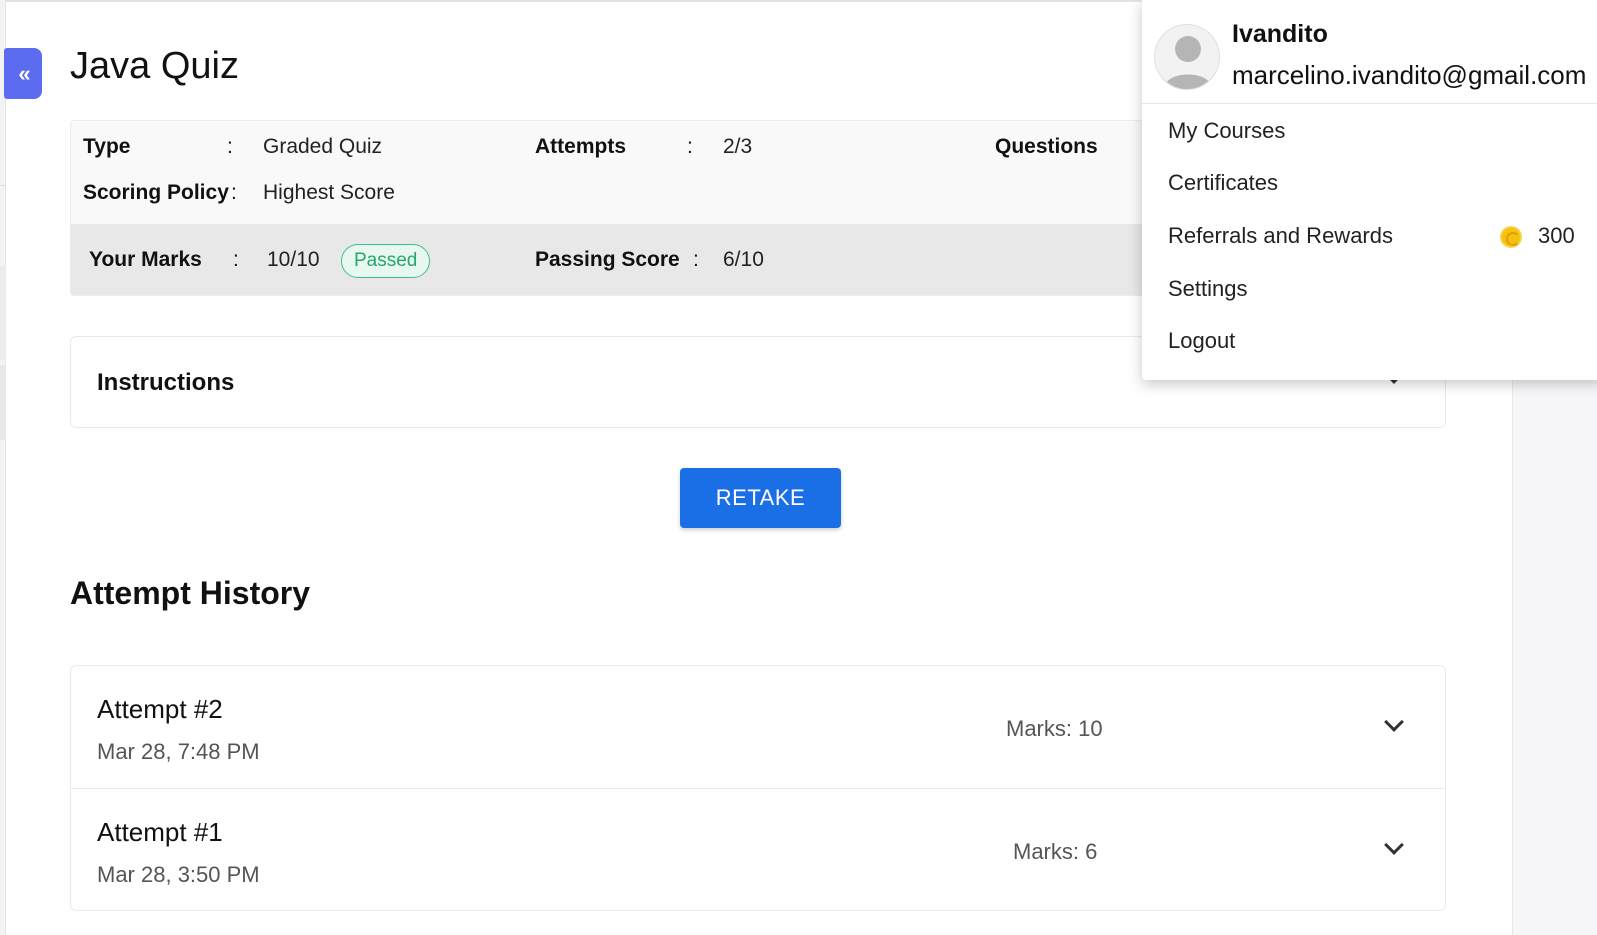 The image size is (1597, 935). Describe the element at coordinates (1046, 146) in the screenshot. I see `questions-label: Questions` at that location.